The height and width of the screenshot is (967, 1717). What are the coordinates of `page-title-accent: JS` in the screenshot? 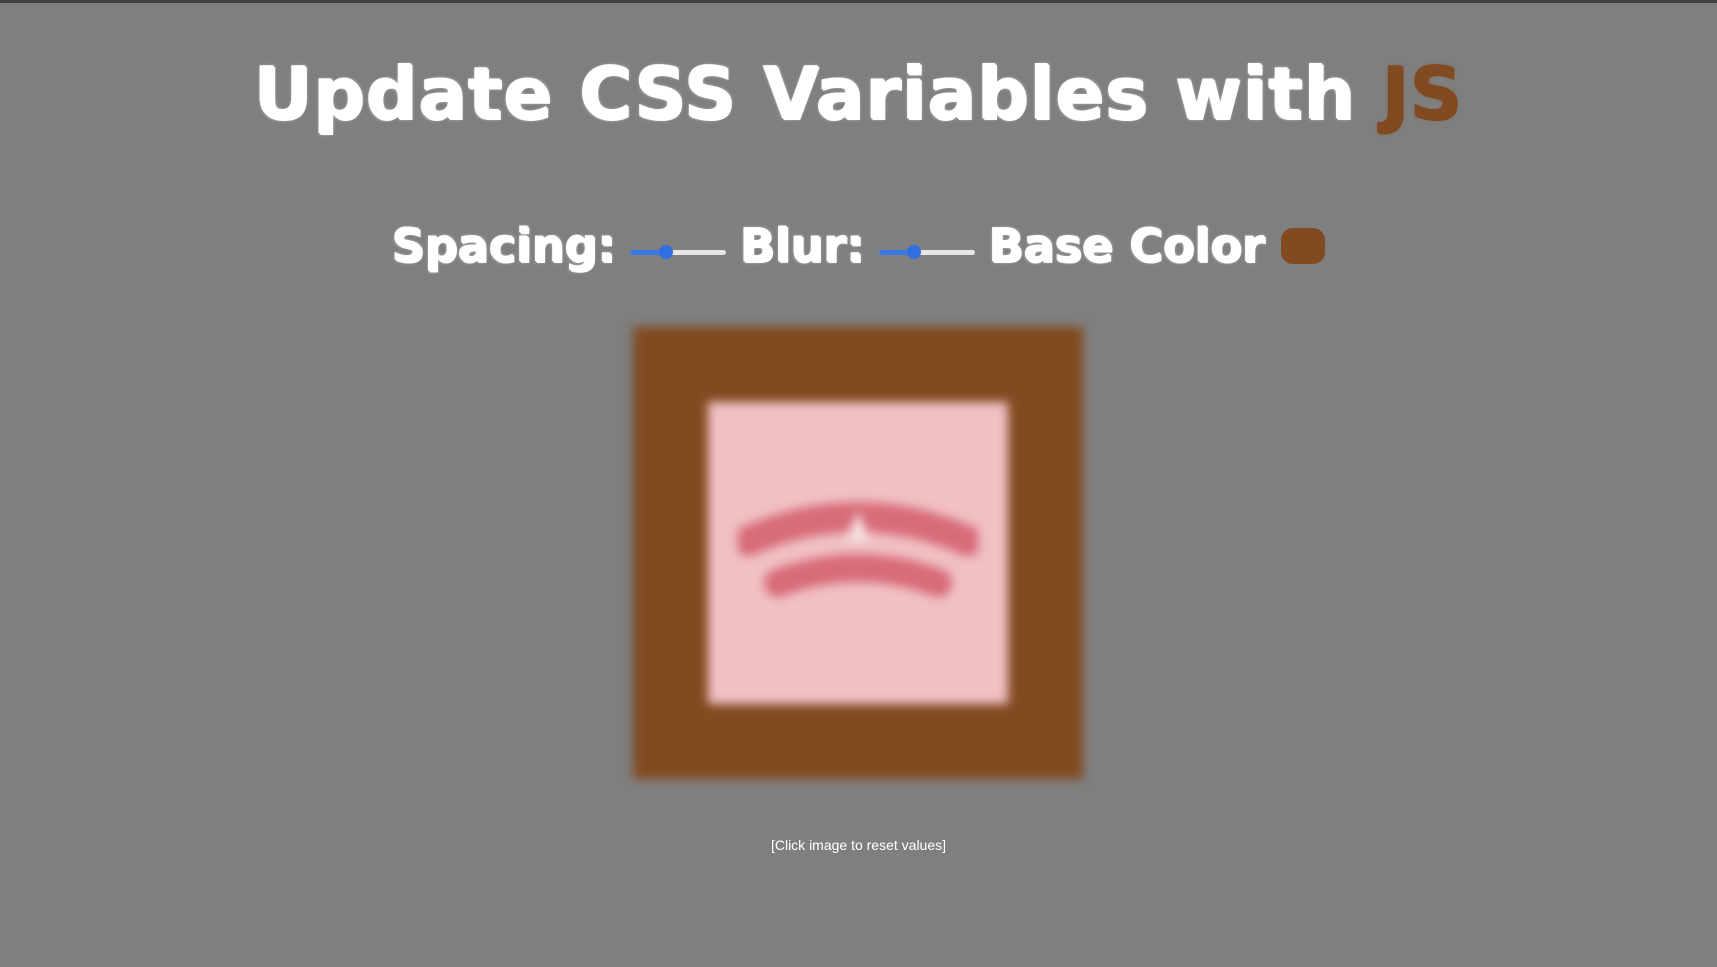 It's located at (1422, 94).